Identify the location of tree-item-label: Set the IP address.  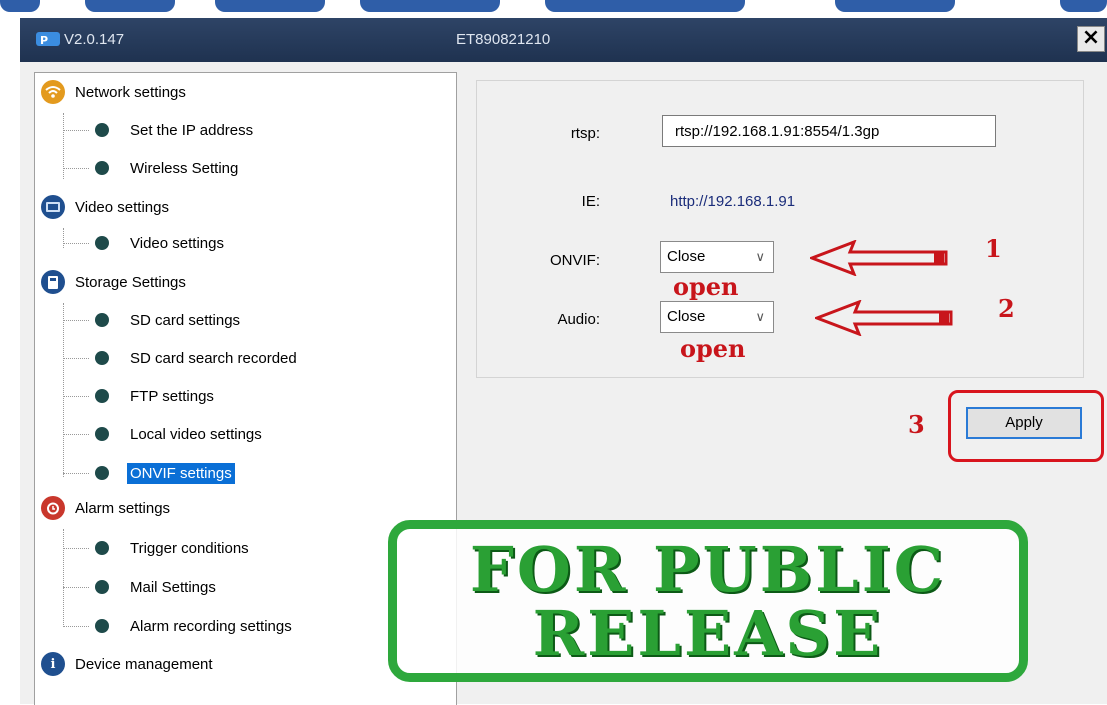
(192, 130).